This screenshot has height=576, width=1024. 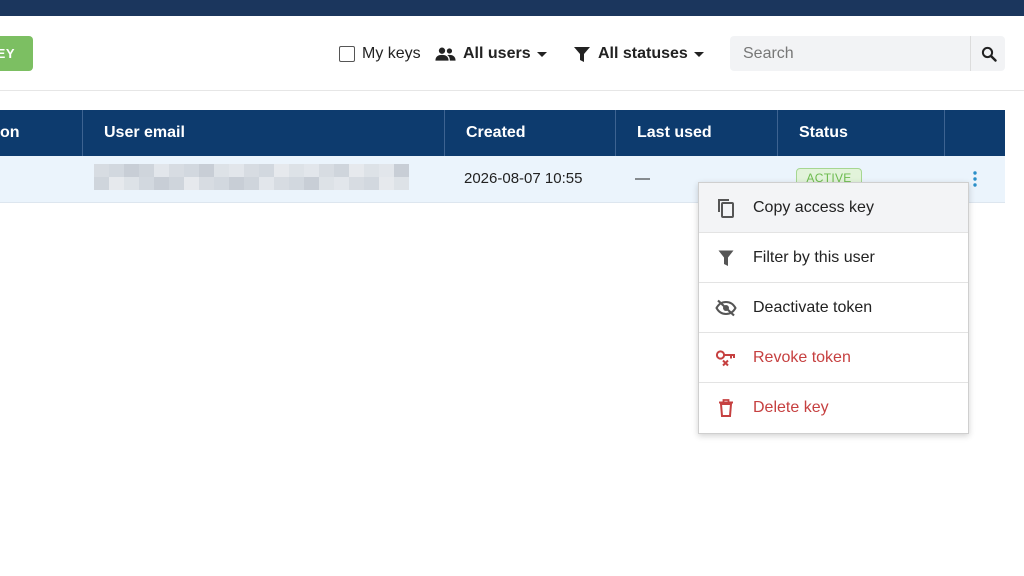 I want to click on trash-icon, so click(x=726, y=408).